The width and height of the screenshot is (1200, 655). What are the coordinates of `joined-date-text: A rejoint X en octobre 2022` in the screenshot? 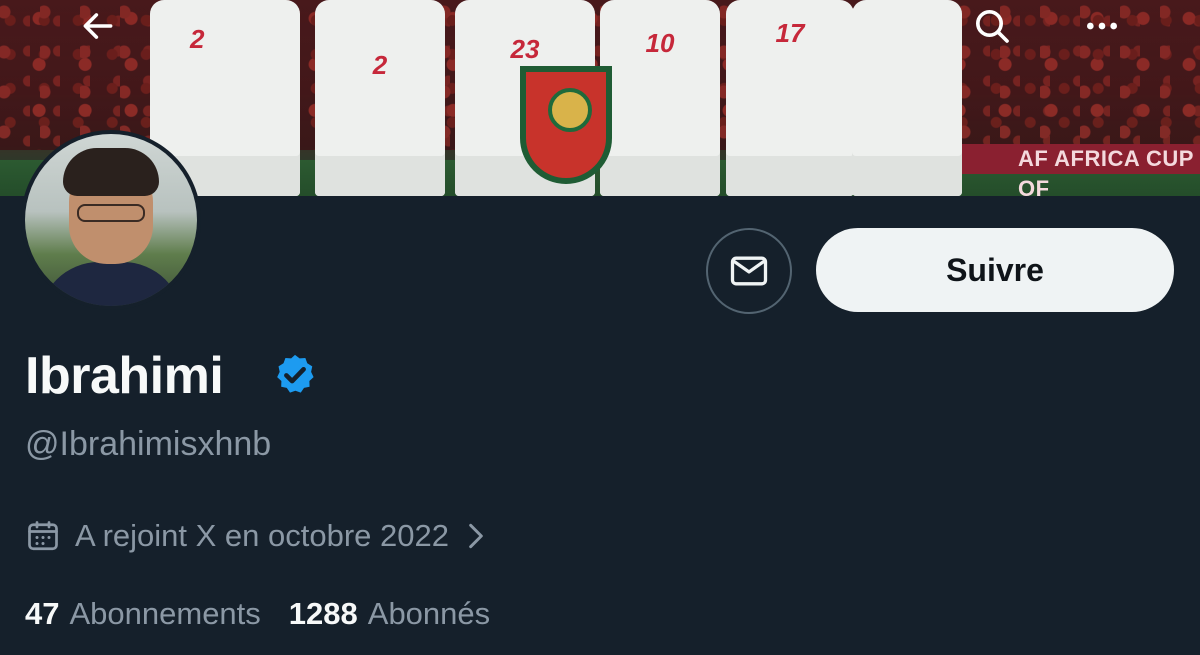 It's located at (262, 535).